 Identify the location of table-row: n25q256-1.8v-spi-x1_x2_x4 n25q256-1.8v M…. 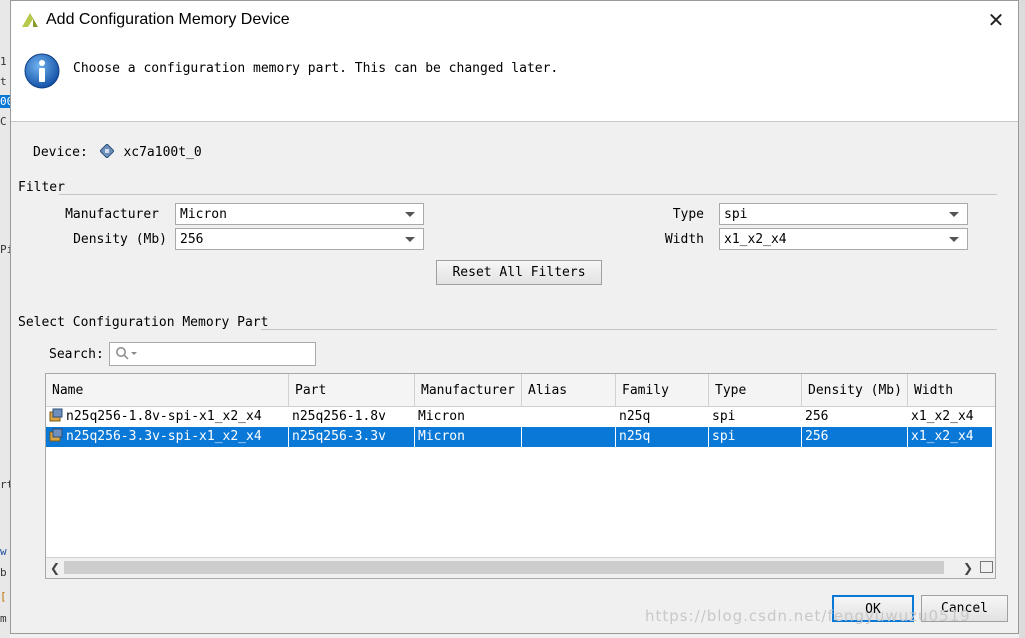
(519, 417).